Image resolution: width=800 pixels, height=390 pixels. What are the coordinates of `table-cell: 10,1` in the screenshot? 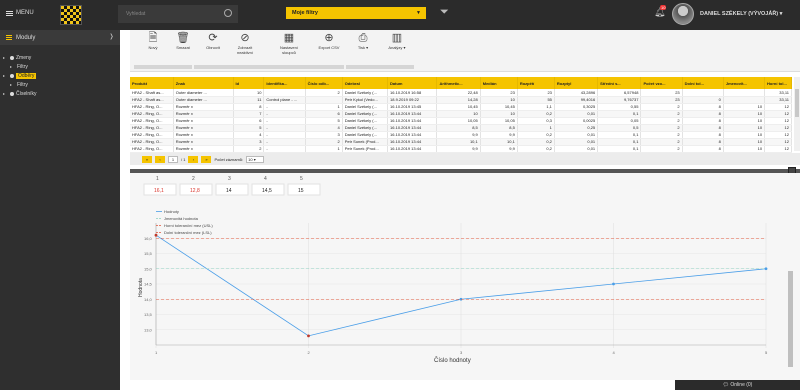 It's located at (458, 142).